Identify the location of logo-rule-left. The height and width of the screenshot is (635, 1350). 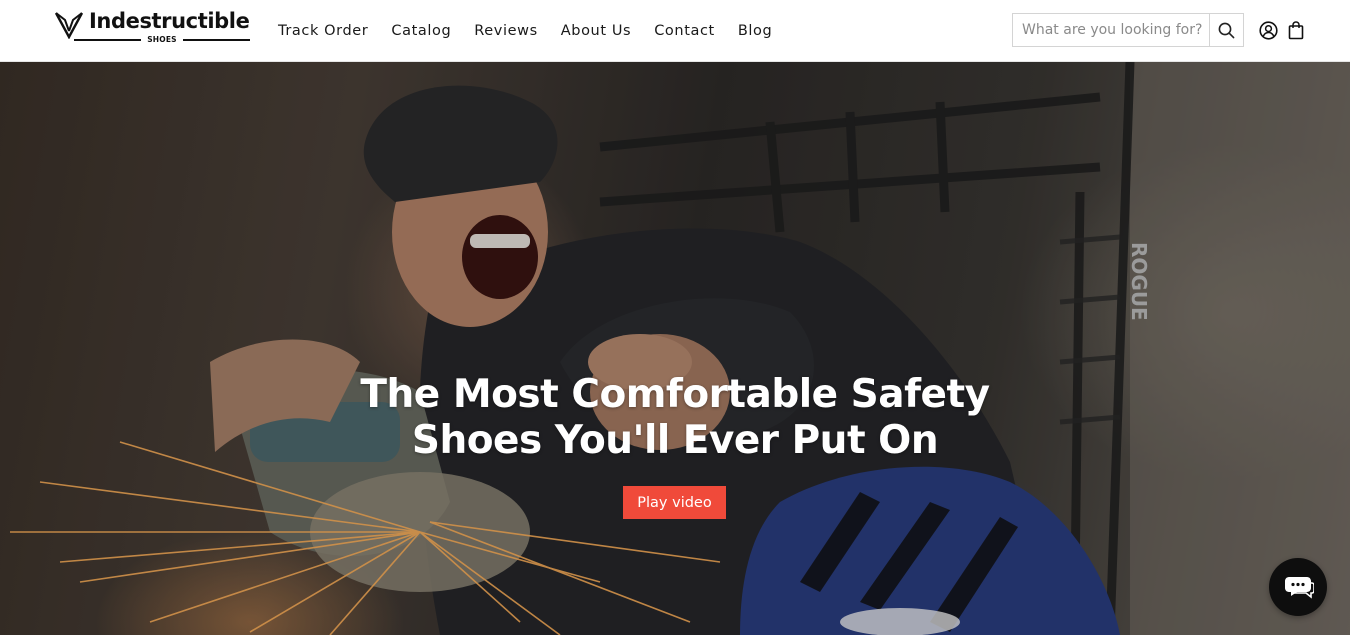
(108, 40).